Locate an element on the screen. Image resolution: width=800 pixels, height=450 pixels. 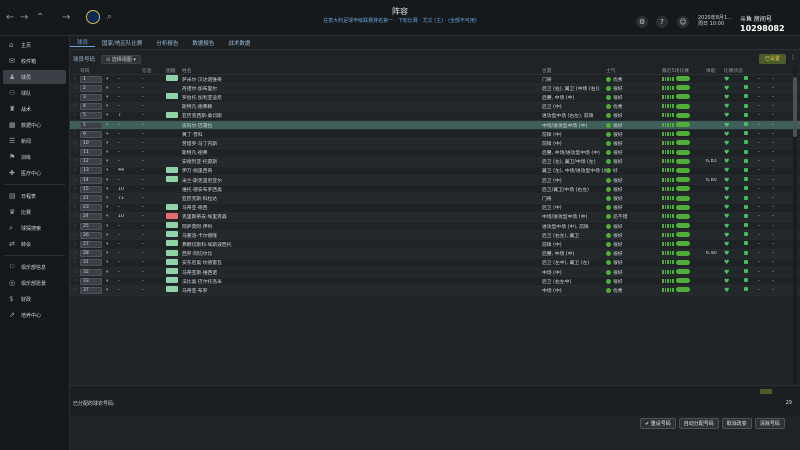
table-row: ☆ 14 ▾ - - 米兰·斯克里尼亚尔 后卫 (中) 很好 6.80 ♥ - - is located at coordinates (435, 181).